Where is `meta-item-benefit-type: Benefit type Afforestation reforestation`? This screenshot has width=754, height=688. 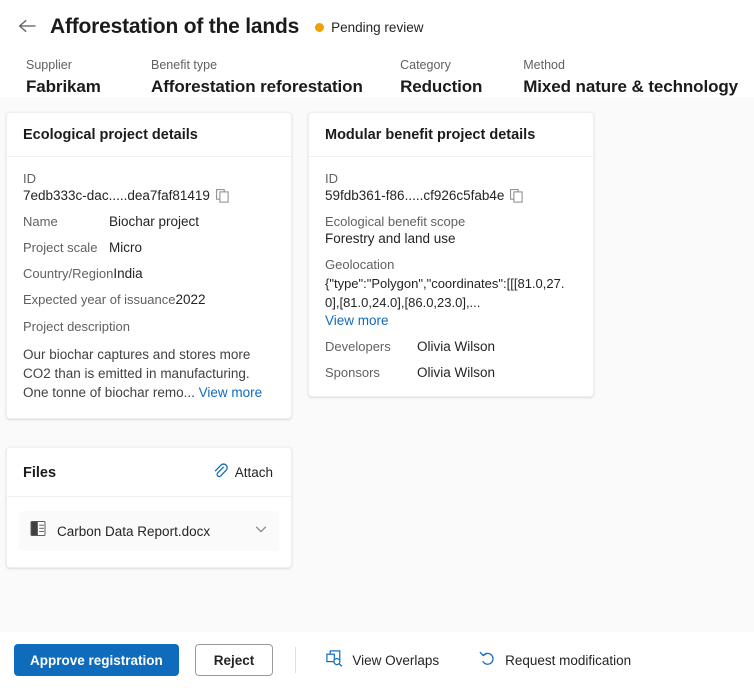 meta-item-benefit-type: Benefit type Afforestation reforestation is located at coordinates (275, 77).